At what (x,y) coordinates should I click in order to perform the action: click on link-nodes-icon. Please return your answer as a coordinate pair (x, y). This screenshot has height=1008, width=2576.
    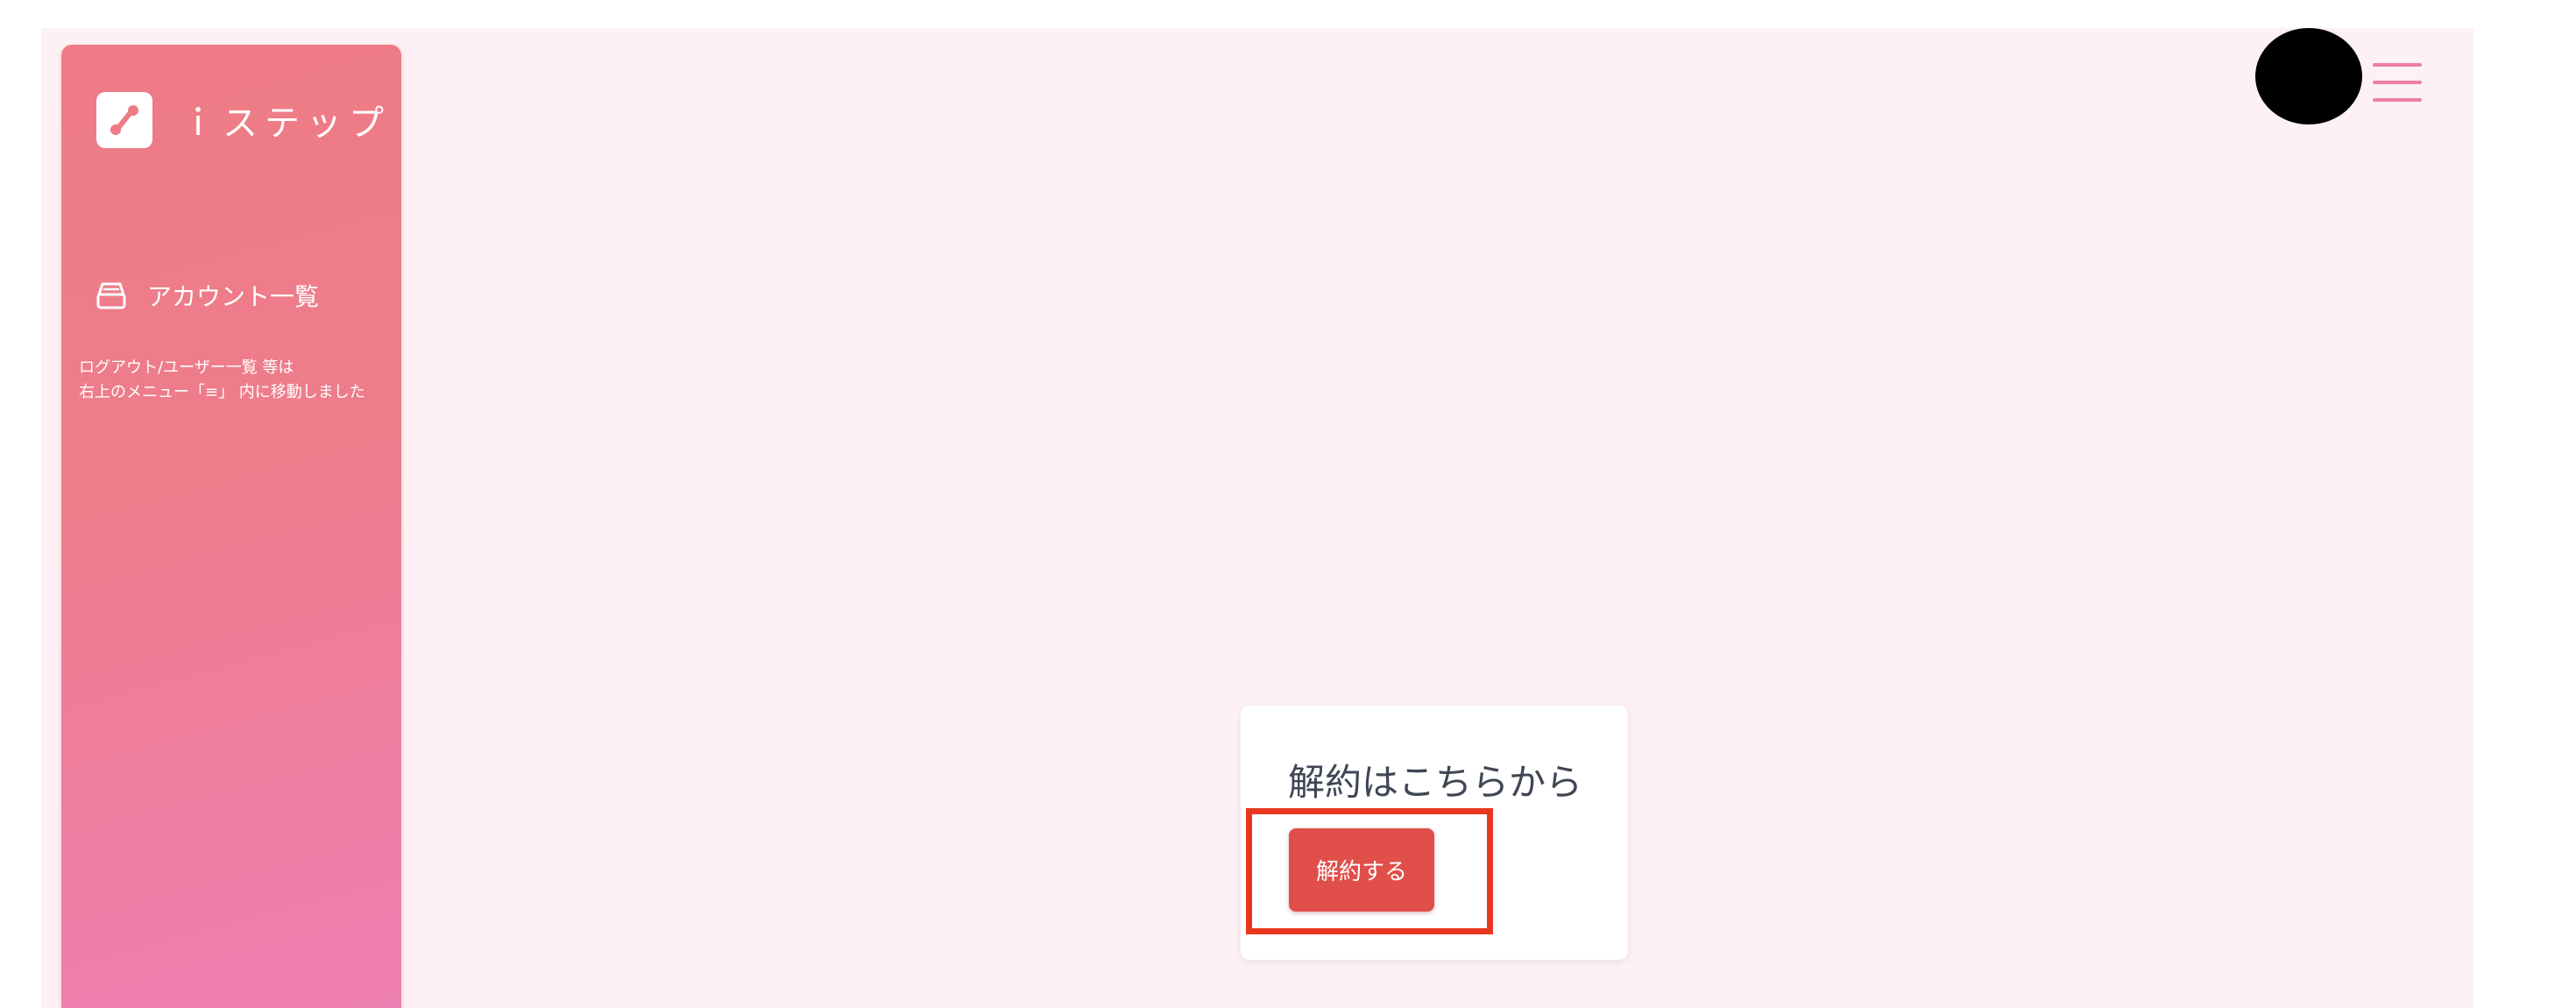
    Looking at the image, I should click on (124, 120).